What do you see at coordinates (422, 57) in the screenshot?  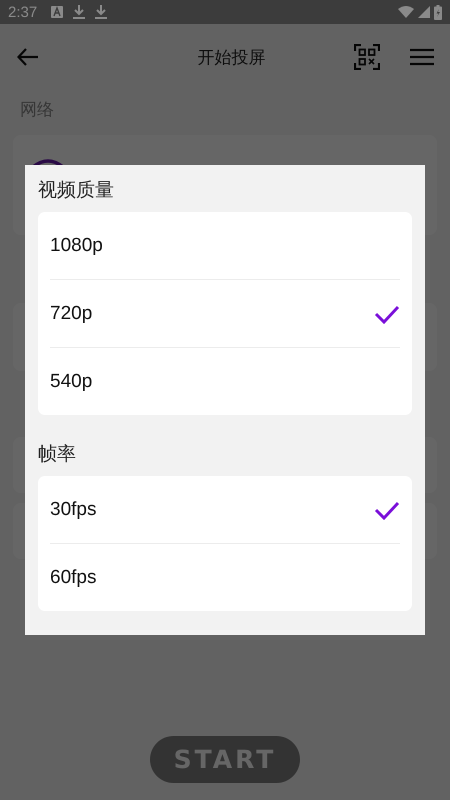 I see `menu-icon` at bounding box center [422, 57].